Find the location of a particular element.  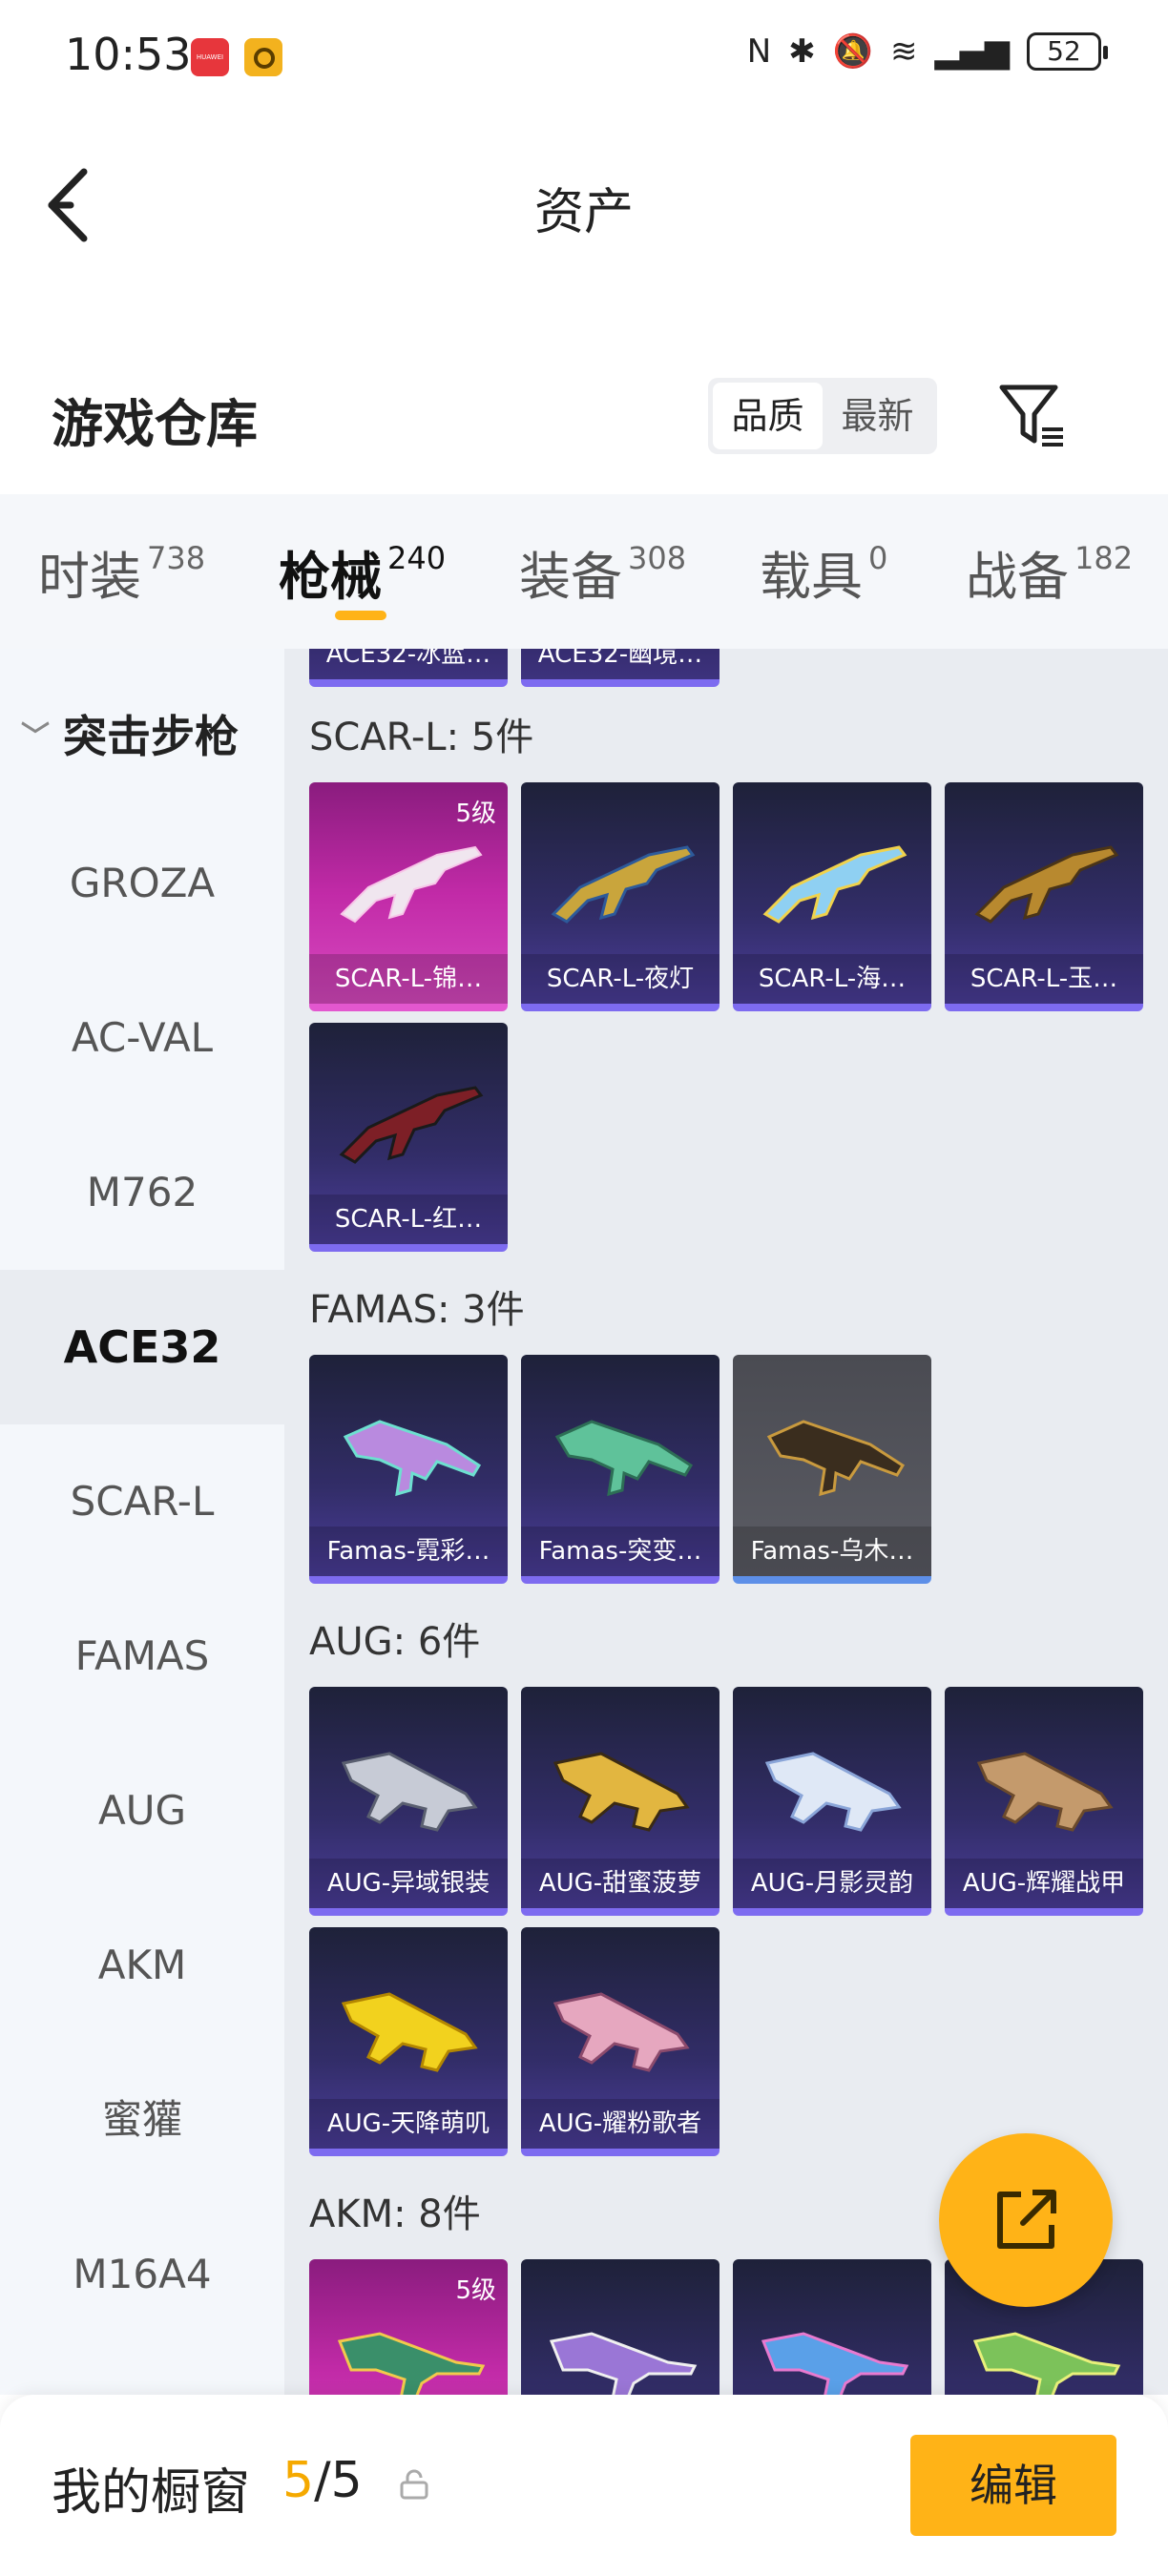

weapon-card: AUG-月影灵韵 is located at coordinates (832, 1801).